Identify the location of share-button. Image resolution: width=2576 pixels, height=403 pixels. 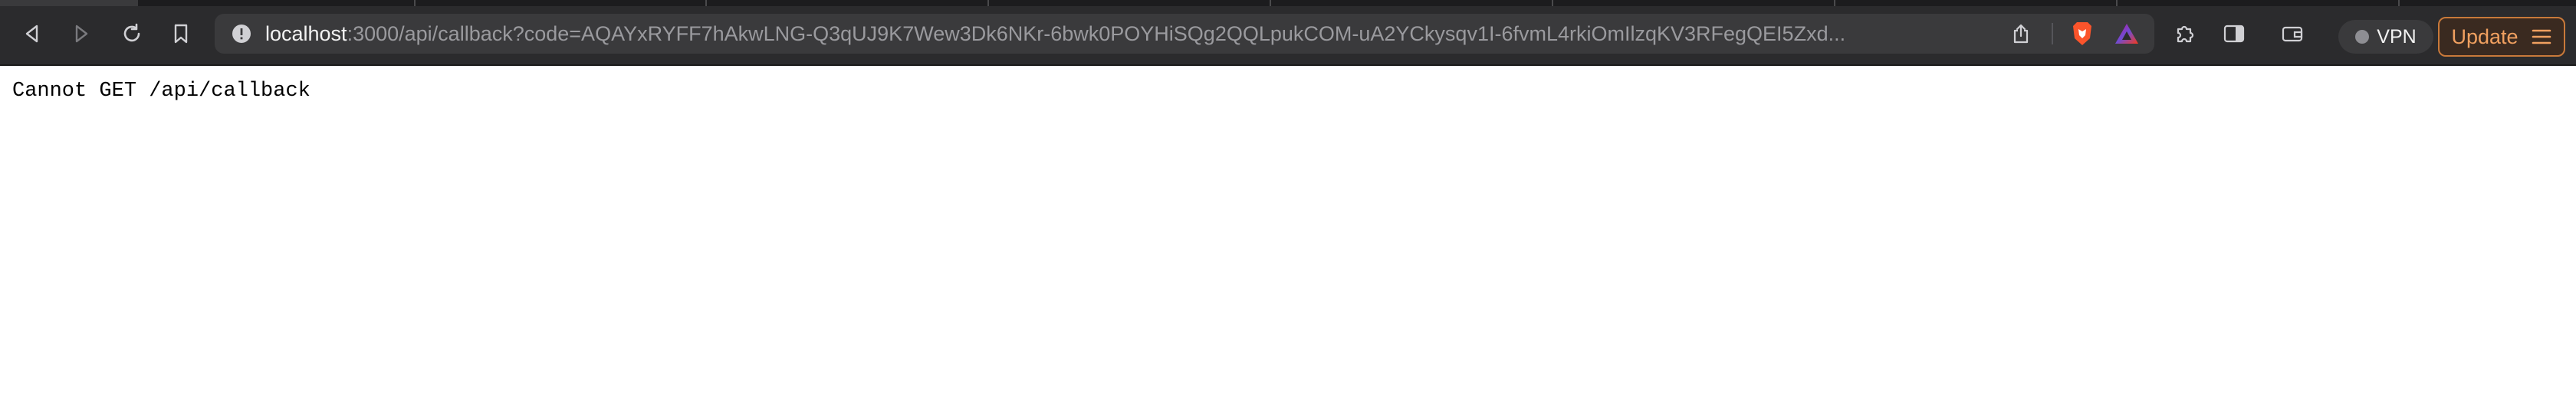
(2021, 34).